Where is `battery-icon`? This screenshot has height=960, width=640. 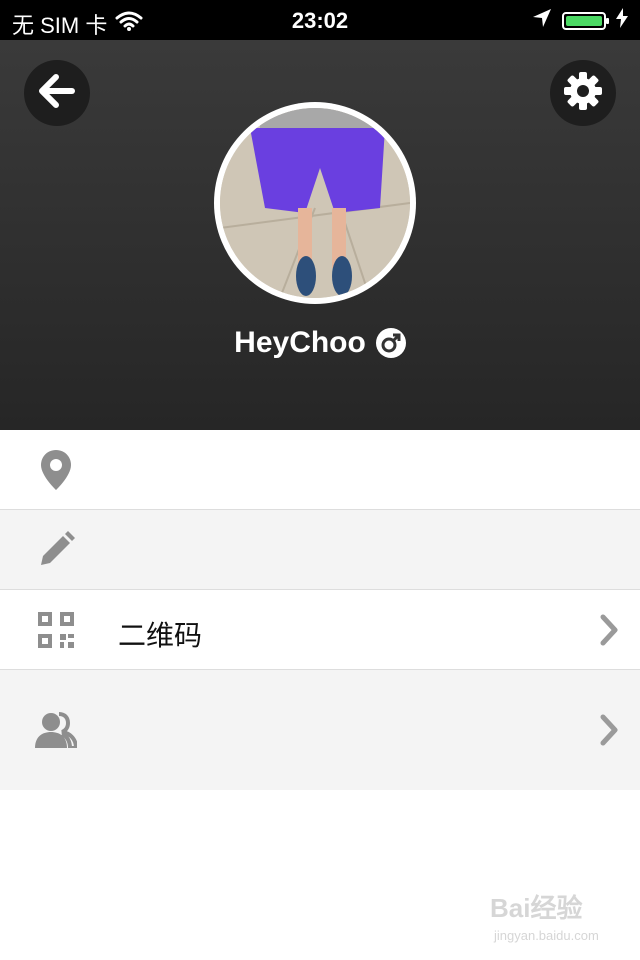 battery-icon is located at coordinates (585, 21).